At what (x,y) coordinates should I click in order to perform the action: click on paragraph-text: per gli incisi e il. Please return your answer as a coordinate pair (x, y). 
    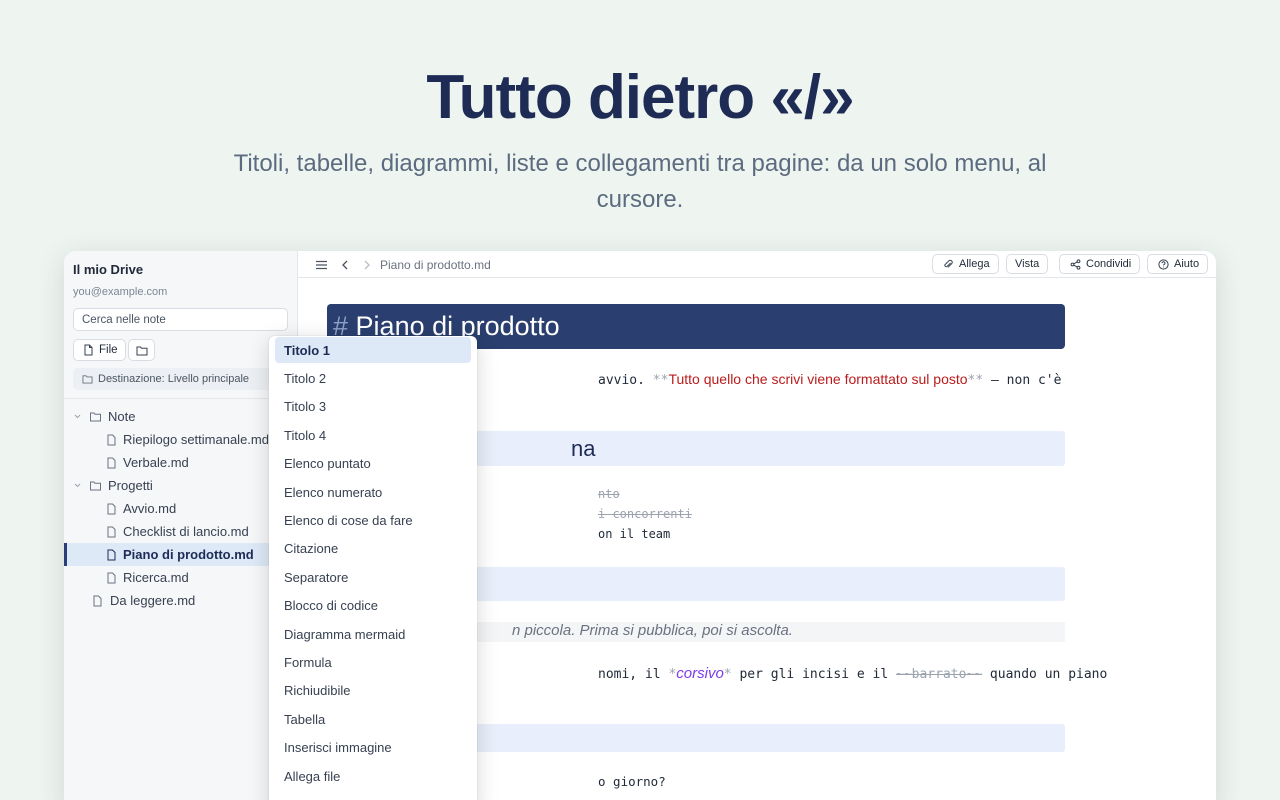
    Looking at the image, I should click on (814, 674).